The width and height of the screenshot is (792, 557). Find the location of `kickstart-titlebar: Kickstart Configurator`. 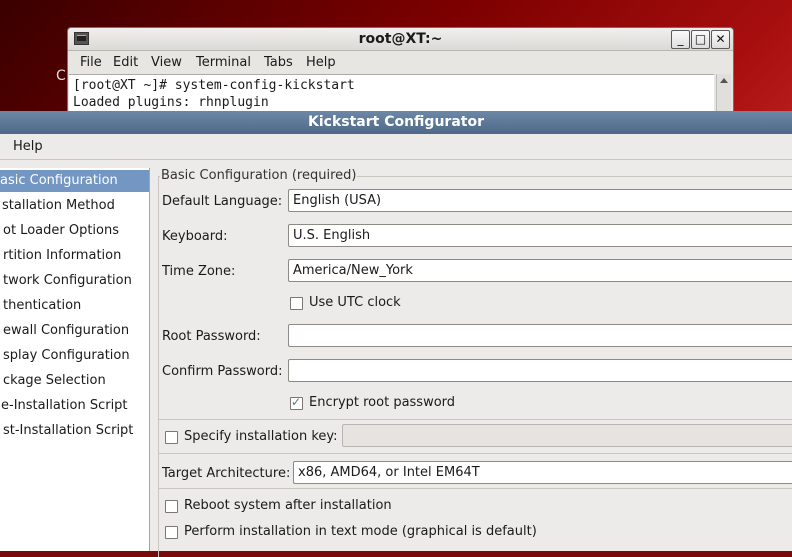

kickstart-titlebar: Kickstart Configurator is located at coordinates (396, 122).